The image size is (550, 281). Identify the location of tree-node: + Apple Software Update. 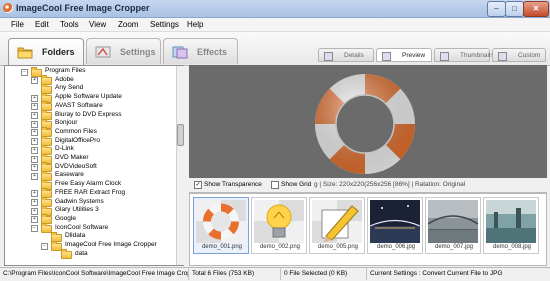
(90, 97).